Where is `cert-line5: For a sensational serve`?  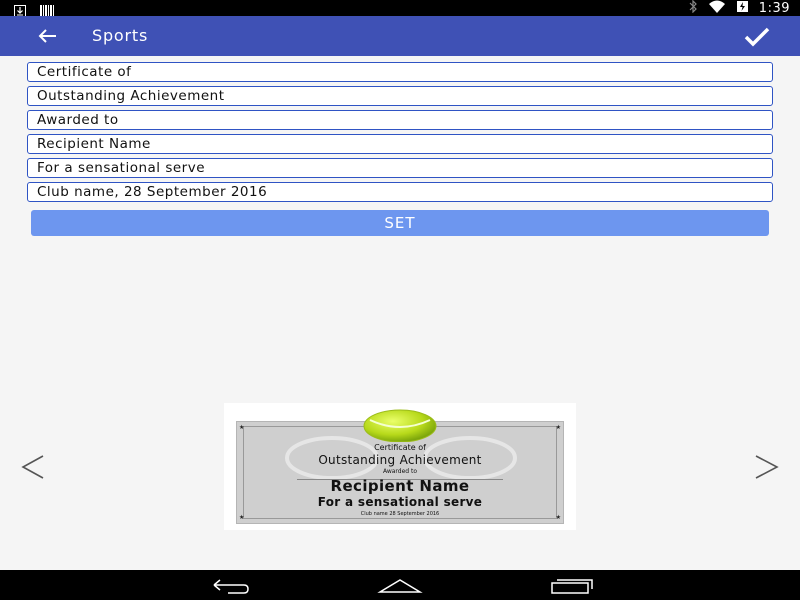
cert-line5: For a sensational serve is located at coordinates (400, 502).